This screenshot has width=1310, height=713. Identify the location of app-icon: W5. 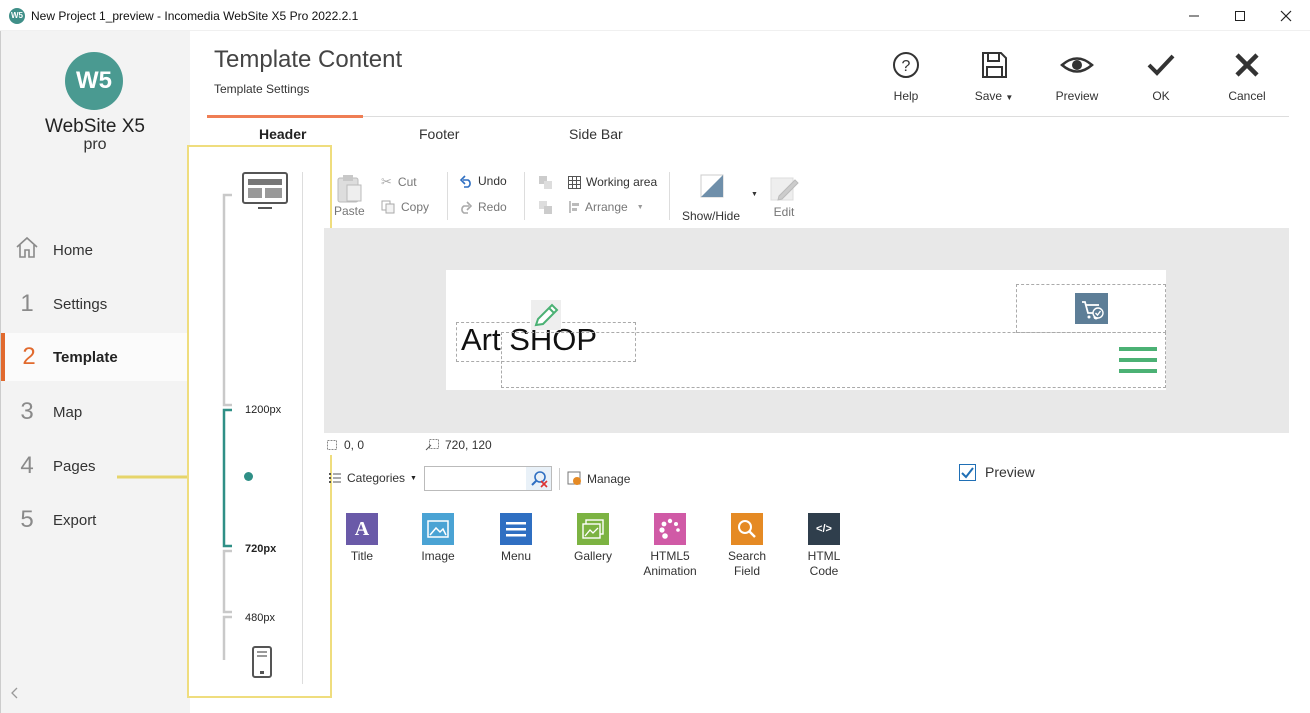
(17, 16).